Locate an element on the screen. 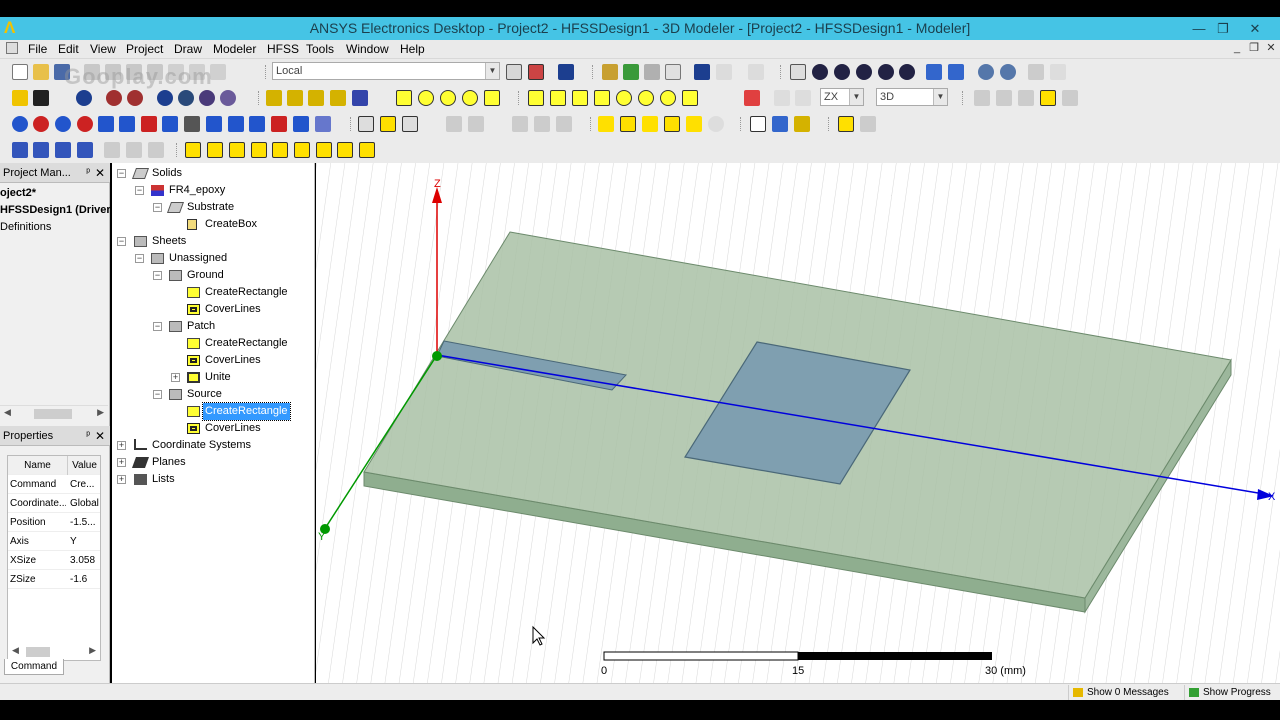  view-front-icon is located at coordinates (193, 150).